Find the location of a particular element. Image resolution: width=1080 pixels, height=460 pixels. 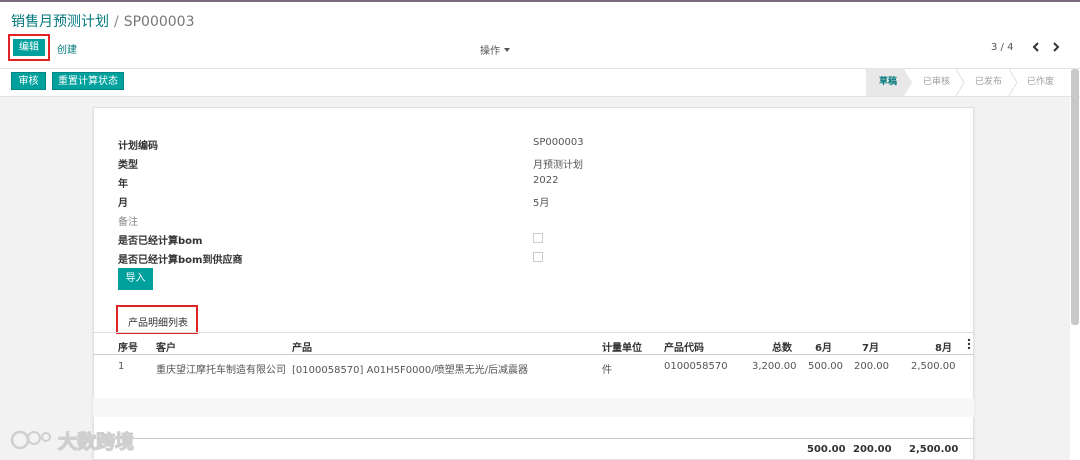

breadcrumb: 销售月预测计划 / SP000003 is located at coordinates (103, 21).